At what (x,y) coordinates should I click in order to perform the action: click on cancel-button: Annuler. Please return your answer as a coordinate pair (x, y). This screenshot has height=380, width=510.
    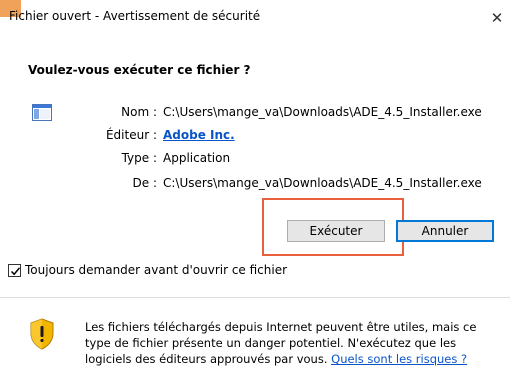
    Looking at the image, I should click on (445, 231).